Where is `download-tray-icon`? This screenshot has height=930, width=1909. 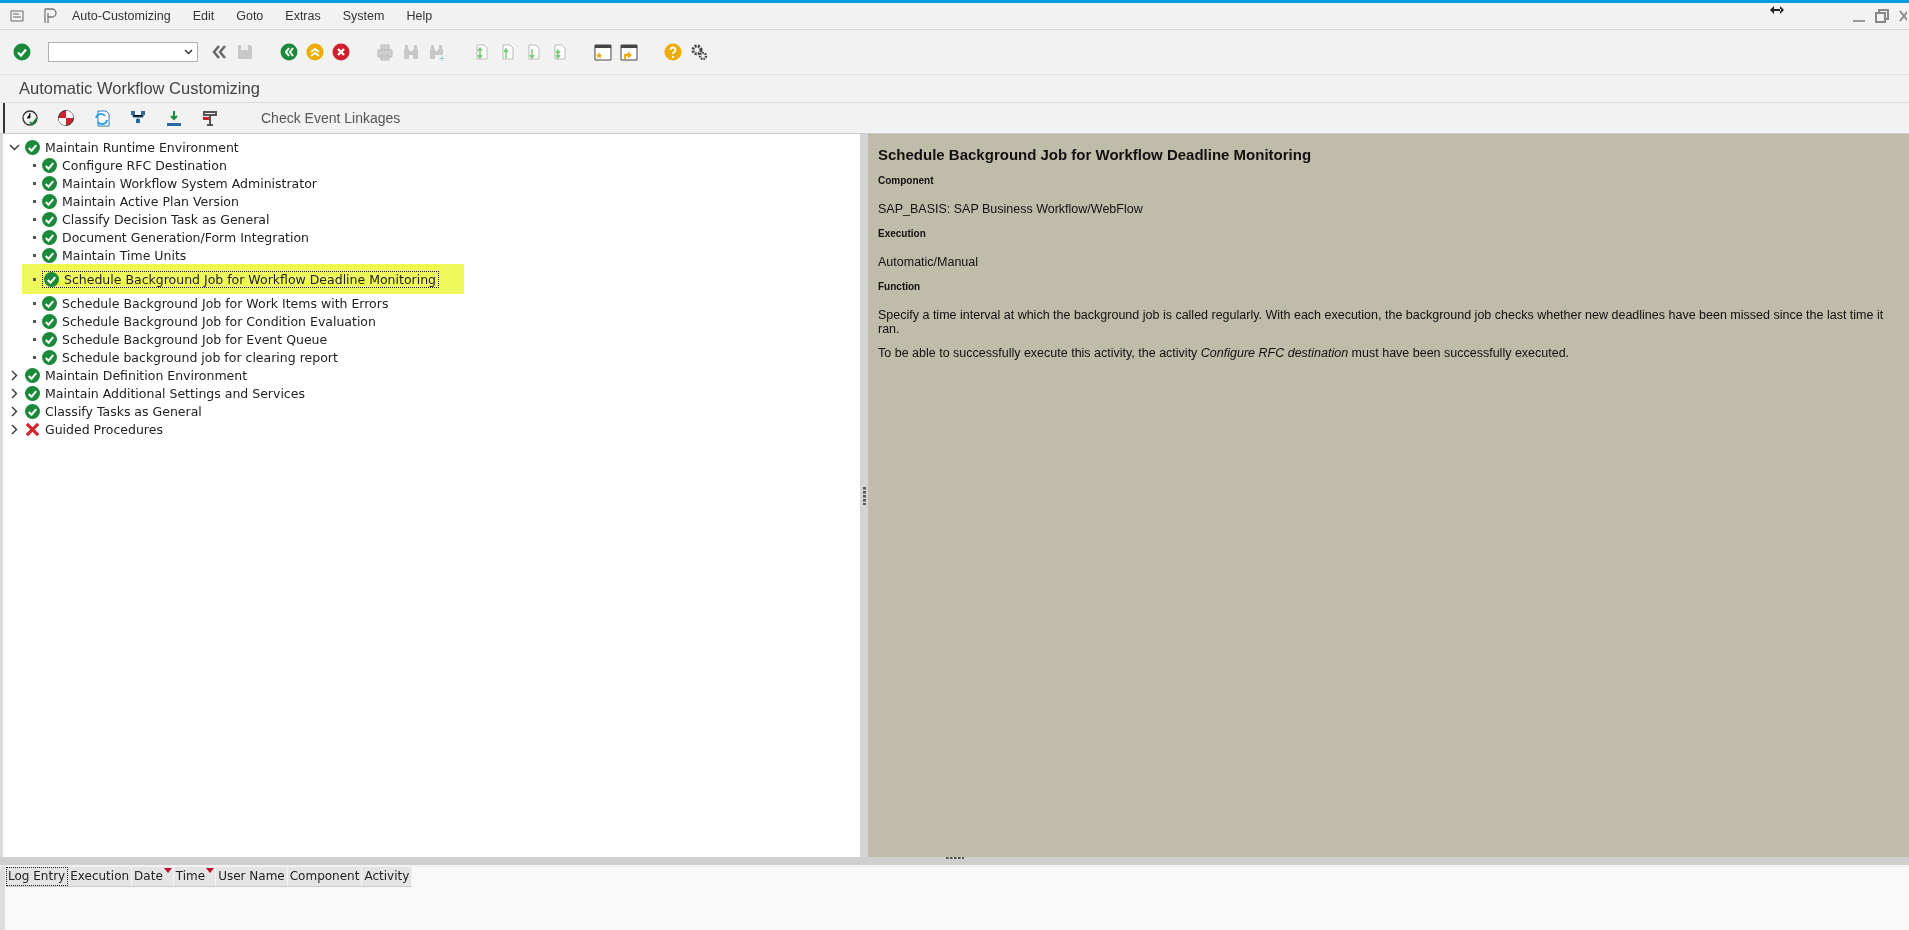 download-tray-icon is located at coordinates (174, 118).